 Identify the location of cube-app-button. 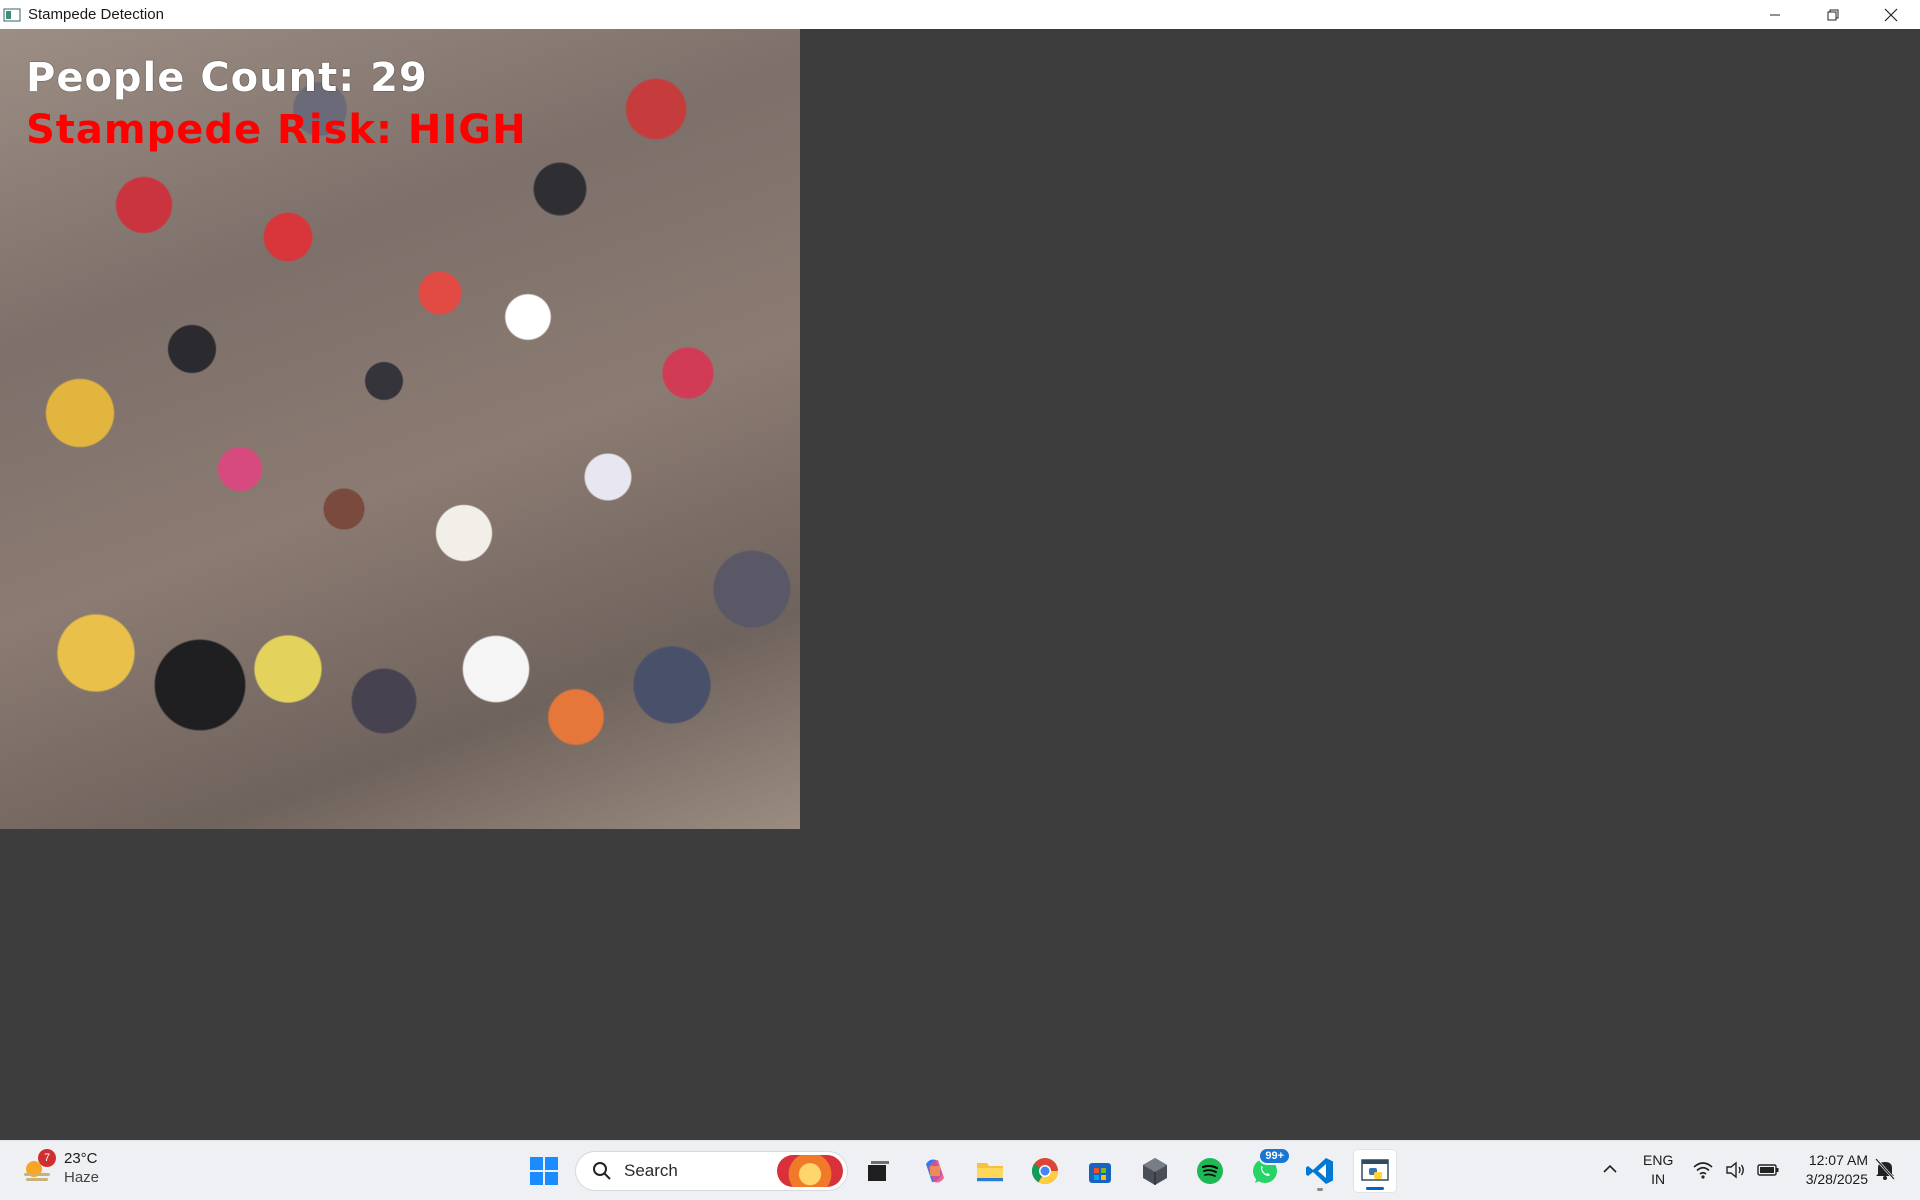
(1155, 1171).